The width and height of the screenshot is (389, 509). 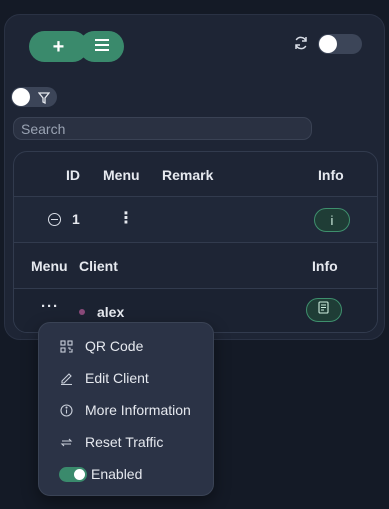 I want to click on filter-toggle, so click(x=34, y=97).